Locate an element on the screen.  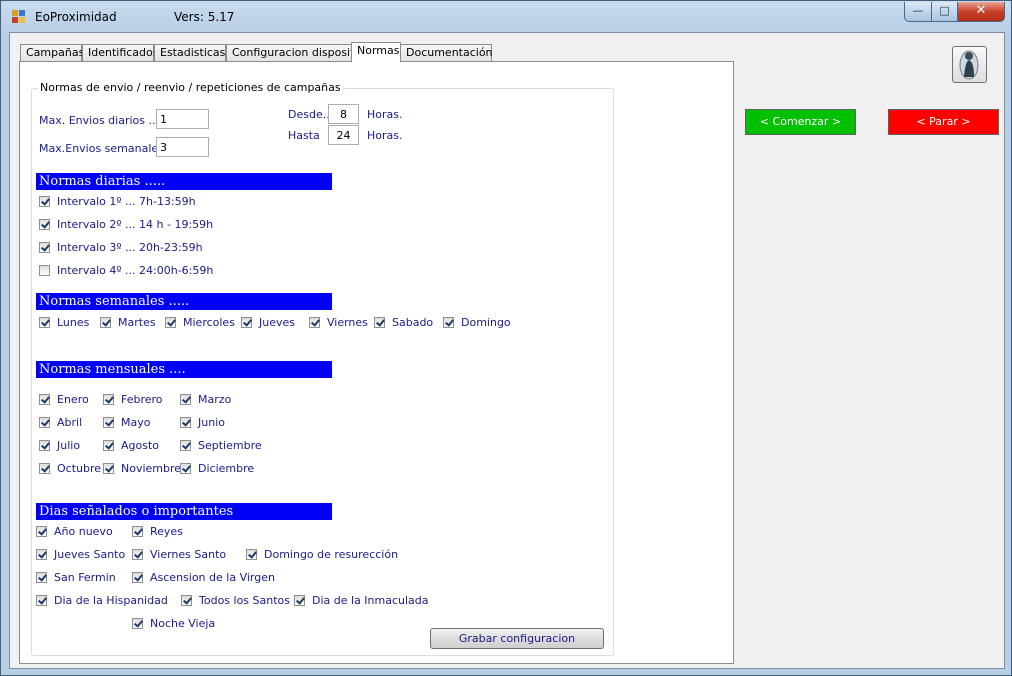
maximize-icon: □ is located at coordinates (944, 10).